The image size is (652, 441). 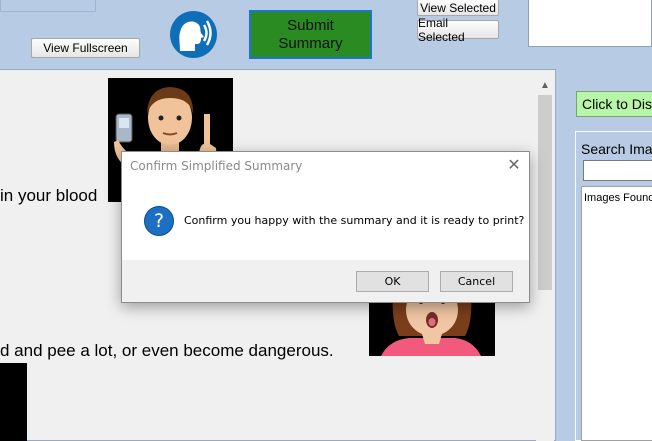 What do you see at coordinates (476, 281) in the screenshot?
I see `cancel-button: Cancel` at bounding box center [476, 281].